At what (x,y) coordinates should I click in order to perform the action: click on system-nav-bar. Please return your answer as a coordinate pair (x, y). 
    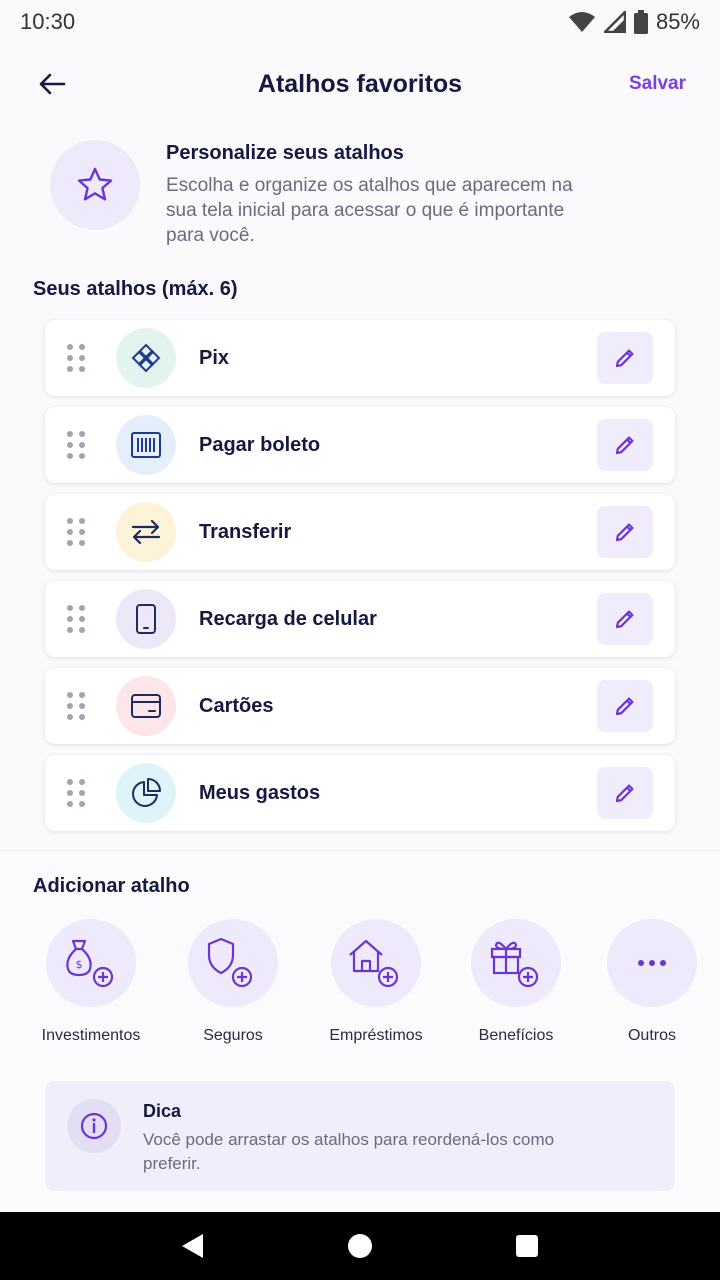
    Looking at the image, I should click on (360, 1246).